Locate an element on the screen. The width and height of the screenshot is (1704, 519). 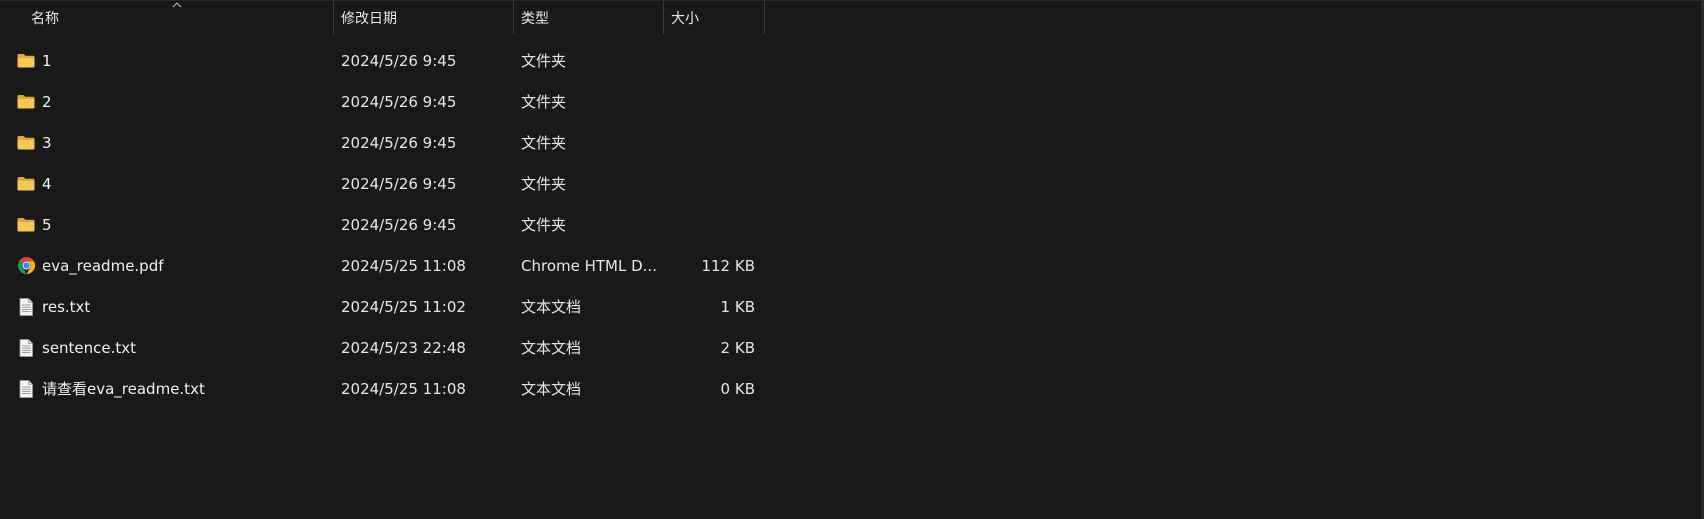
file-name-cell: sentence.txt is located at coordinates (174, 347).